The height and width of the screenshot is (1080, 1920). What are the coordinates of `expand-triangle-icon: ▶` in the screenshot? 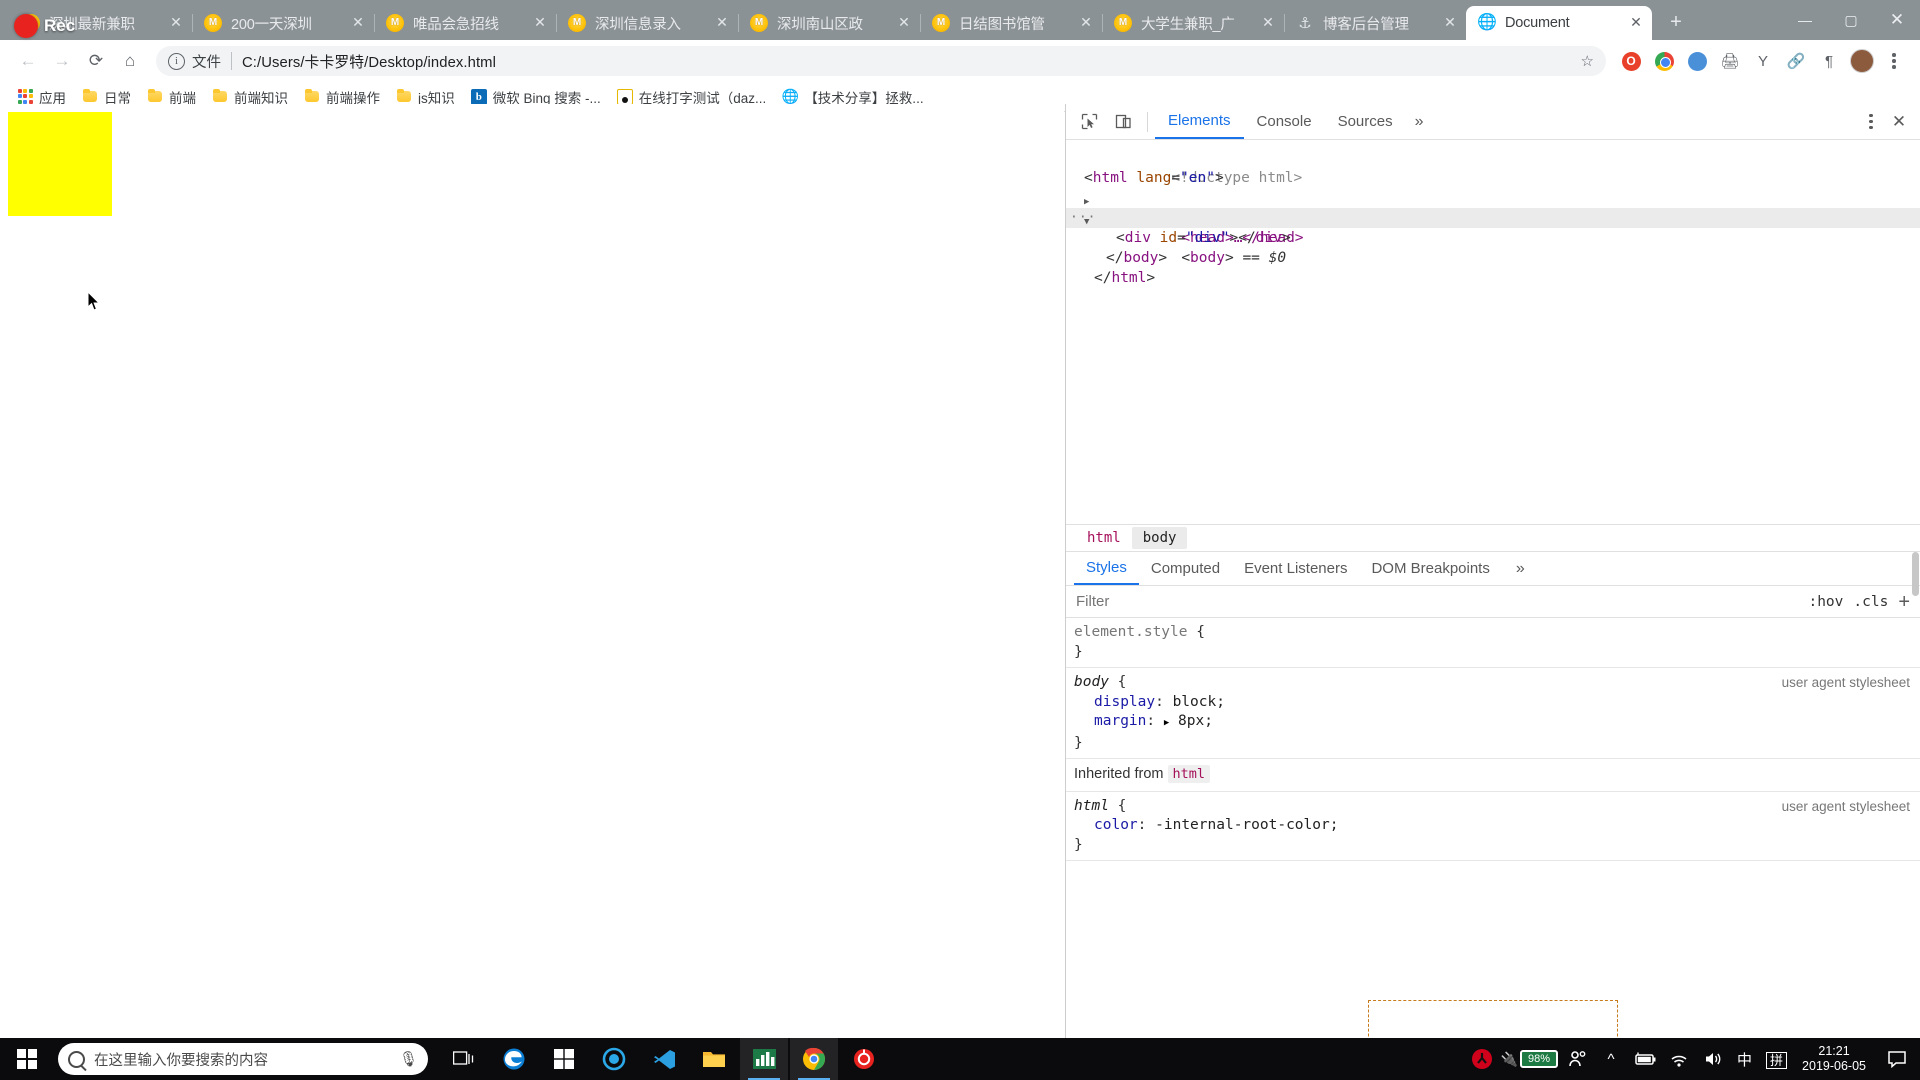 It's located at (1166, 723).